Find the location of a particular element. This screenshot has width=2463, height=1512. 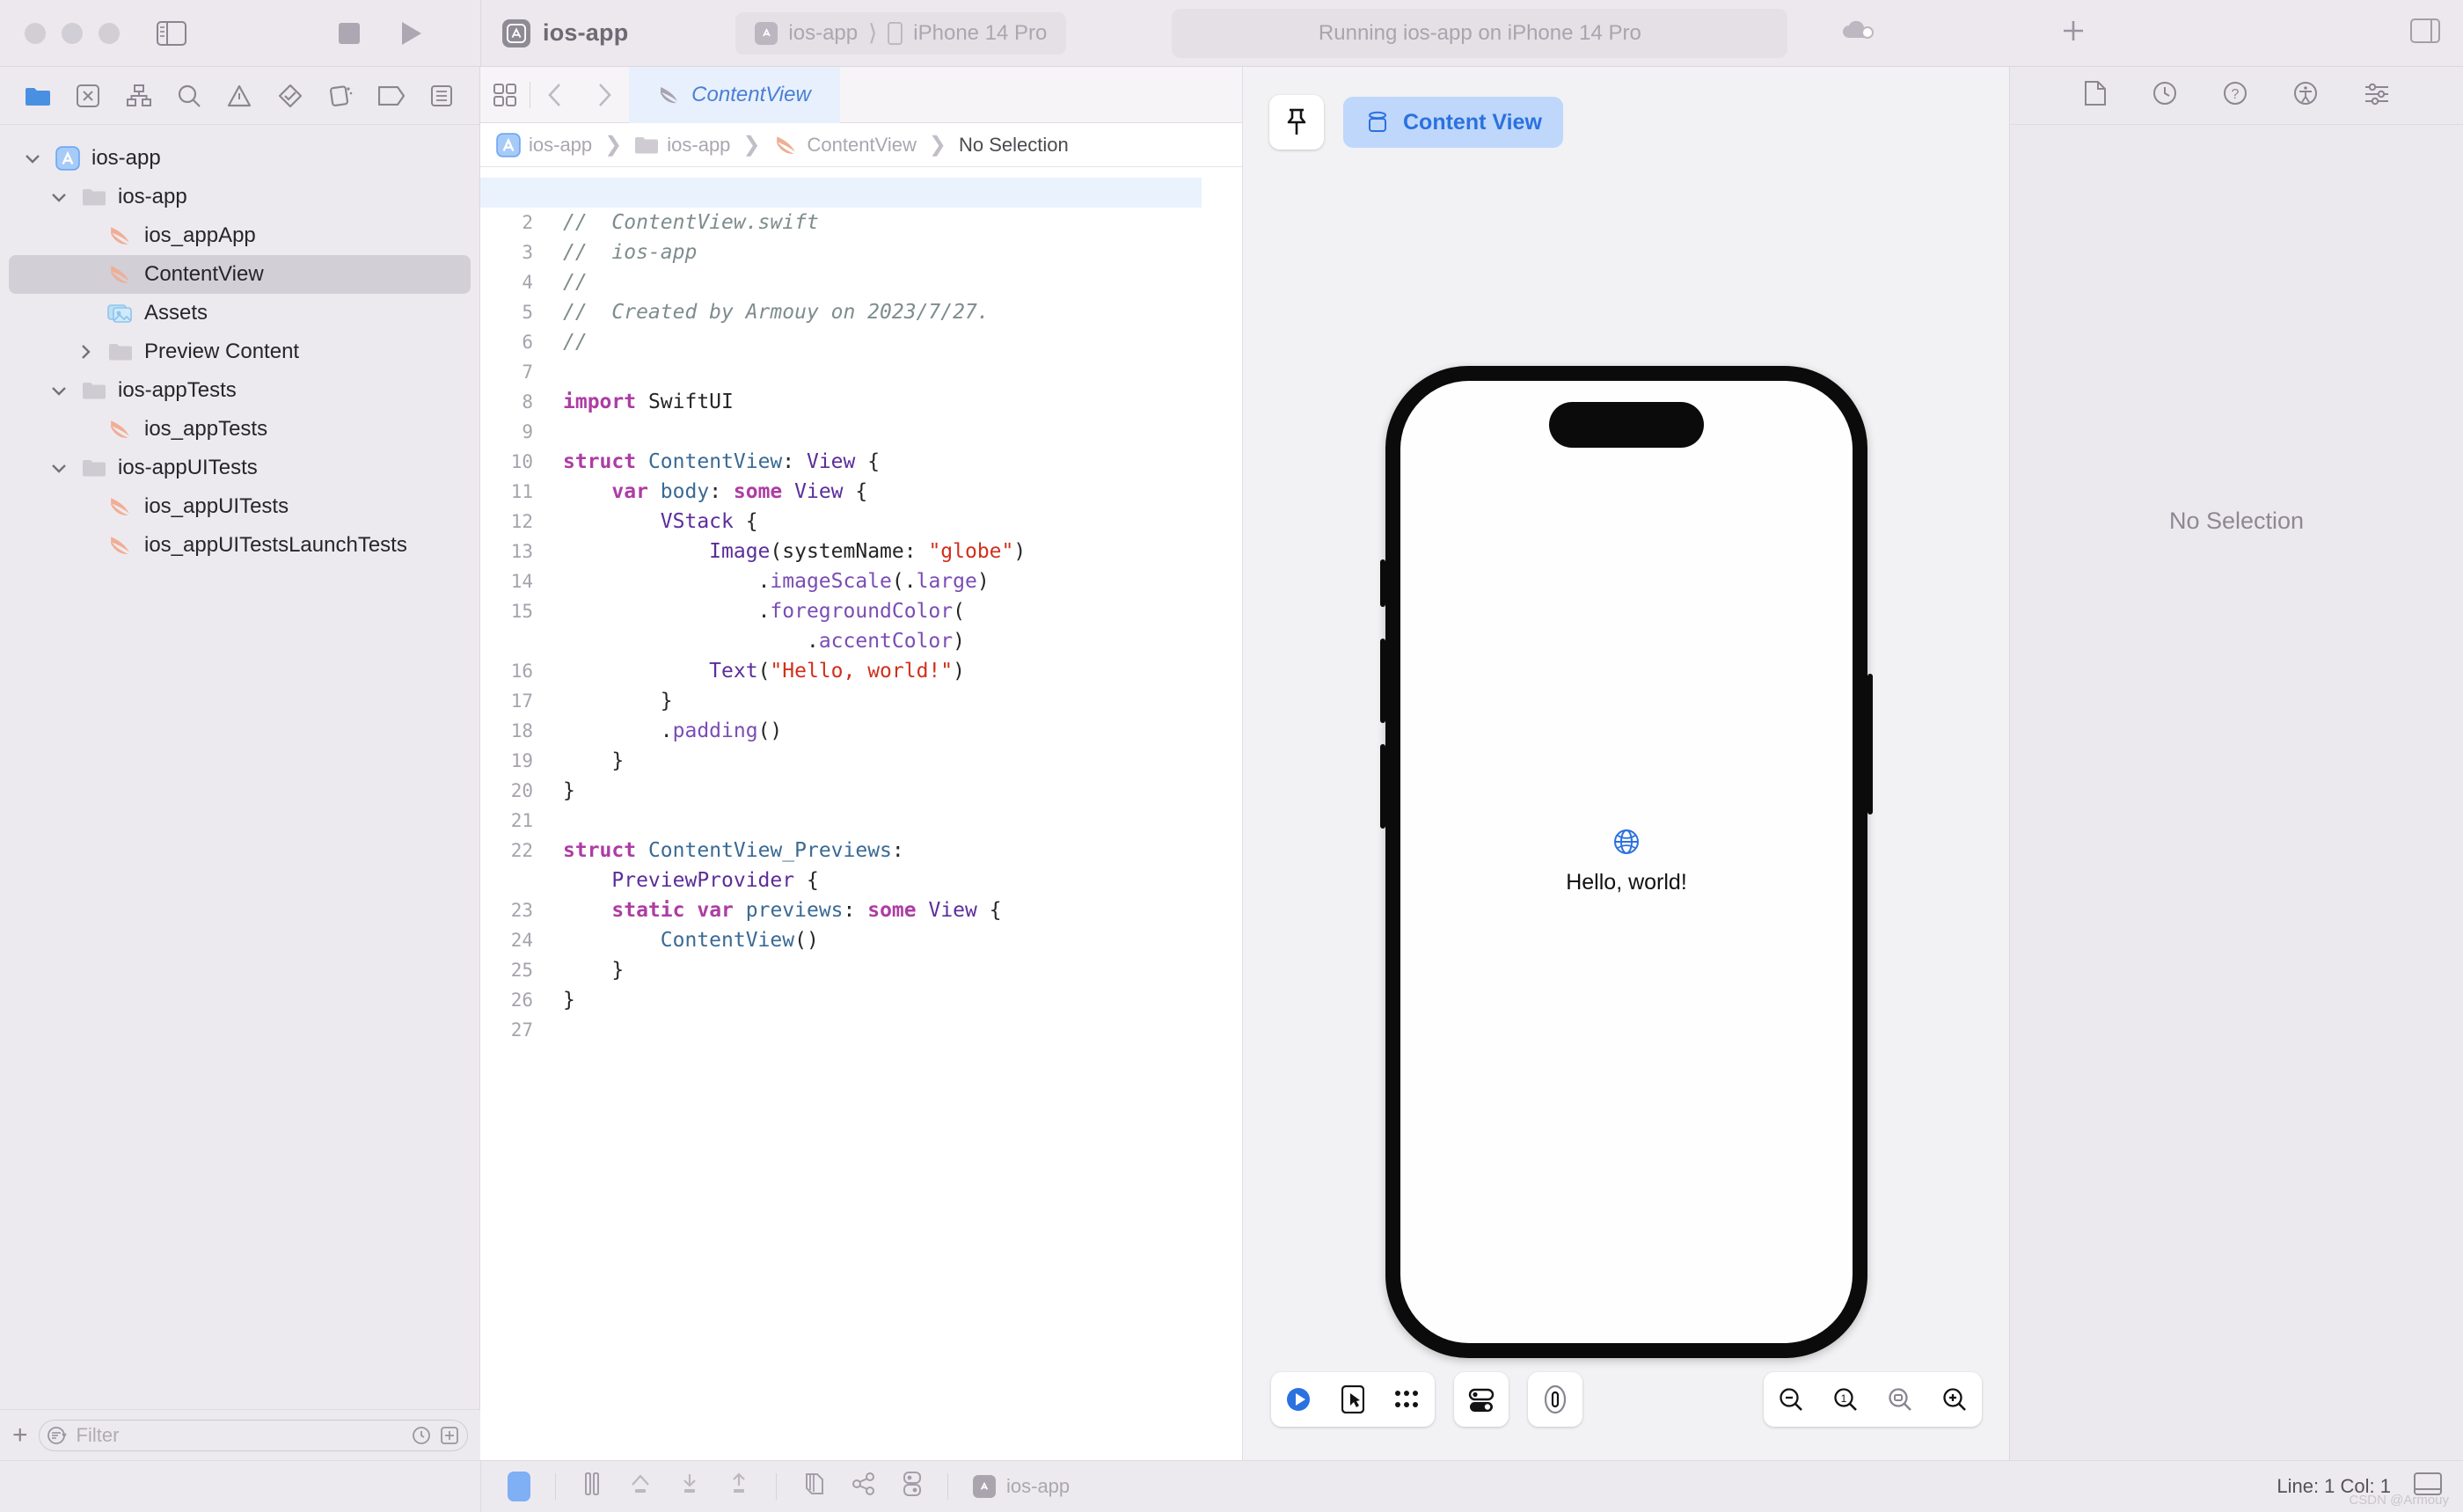

sidebar-item-breakpoint-navigator is located at coordinates (391, 96).